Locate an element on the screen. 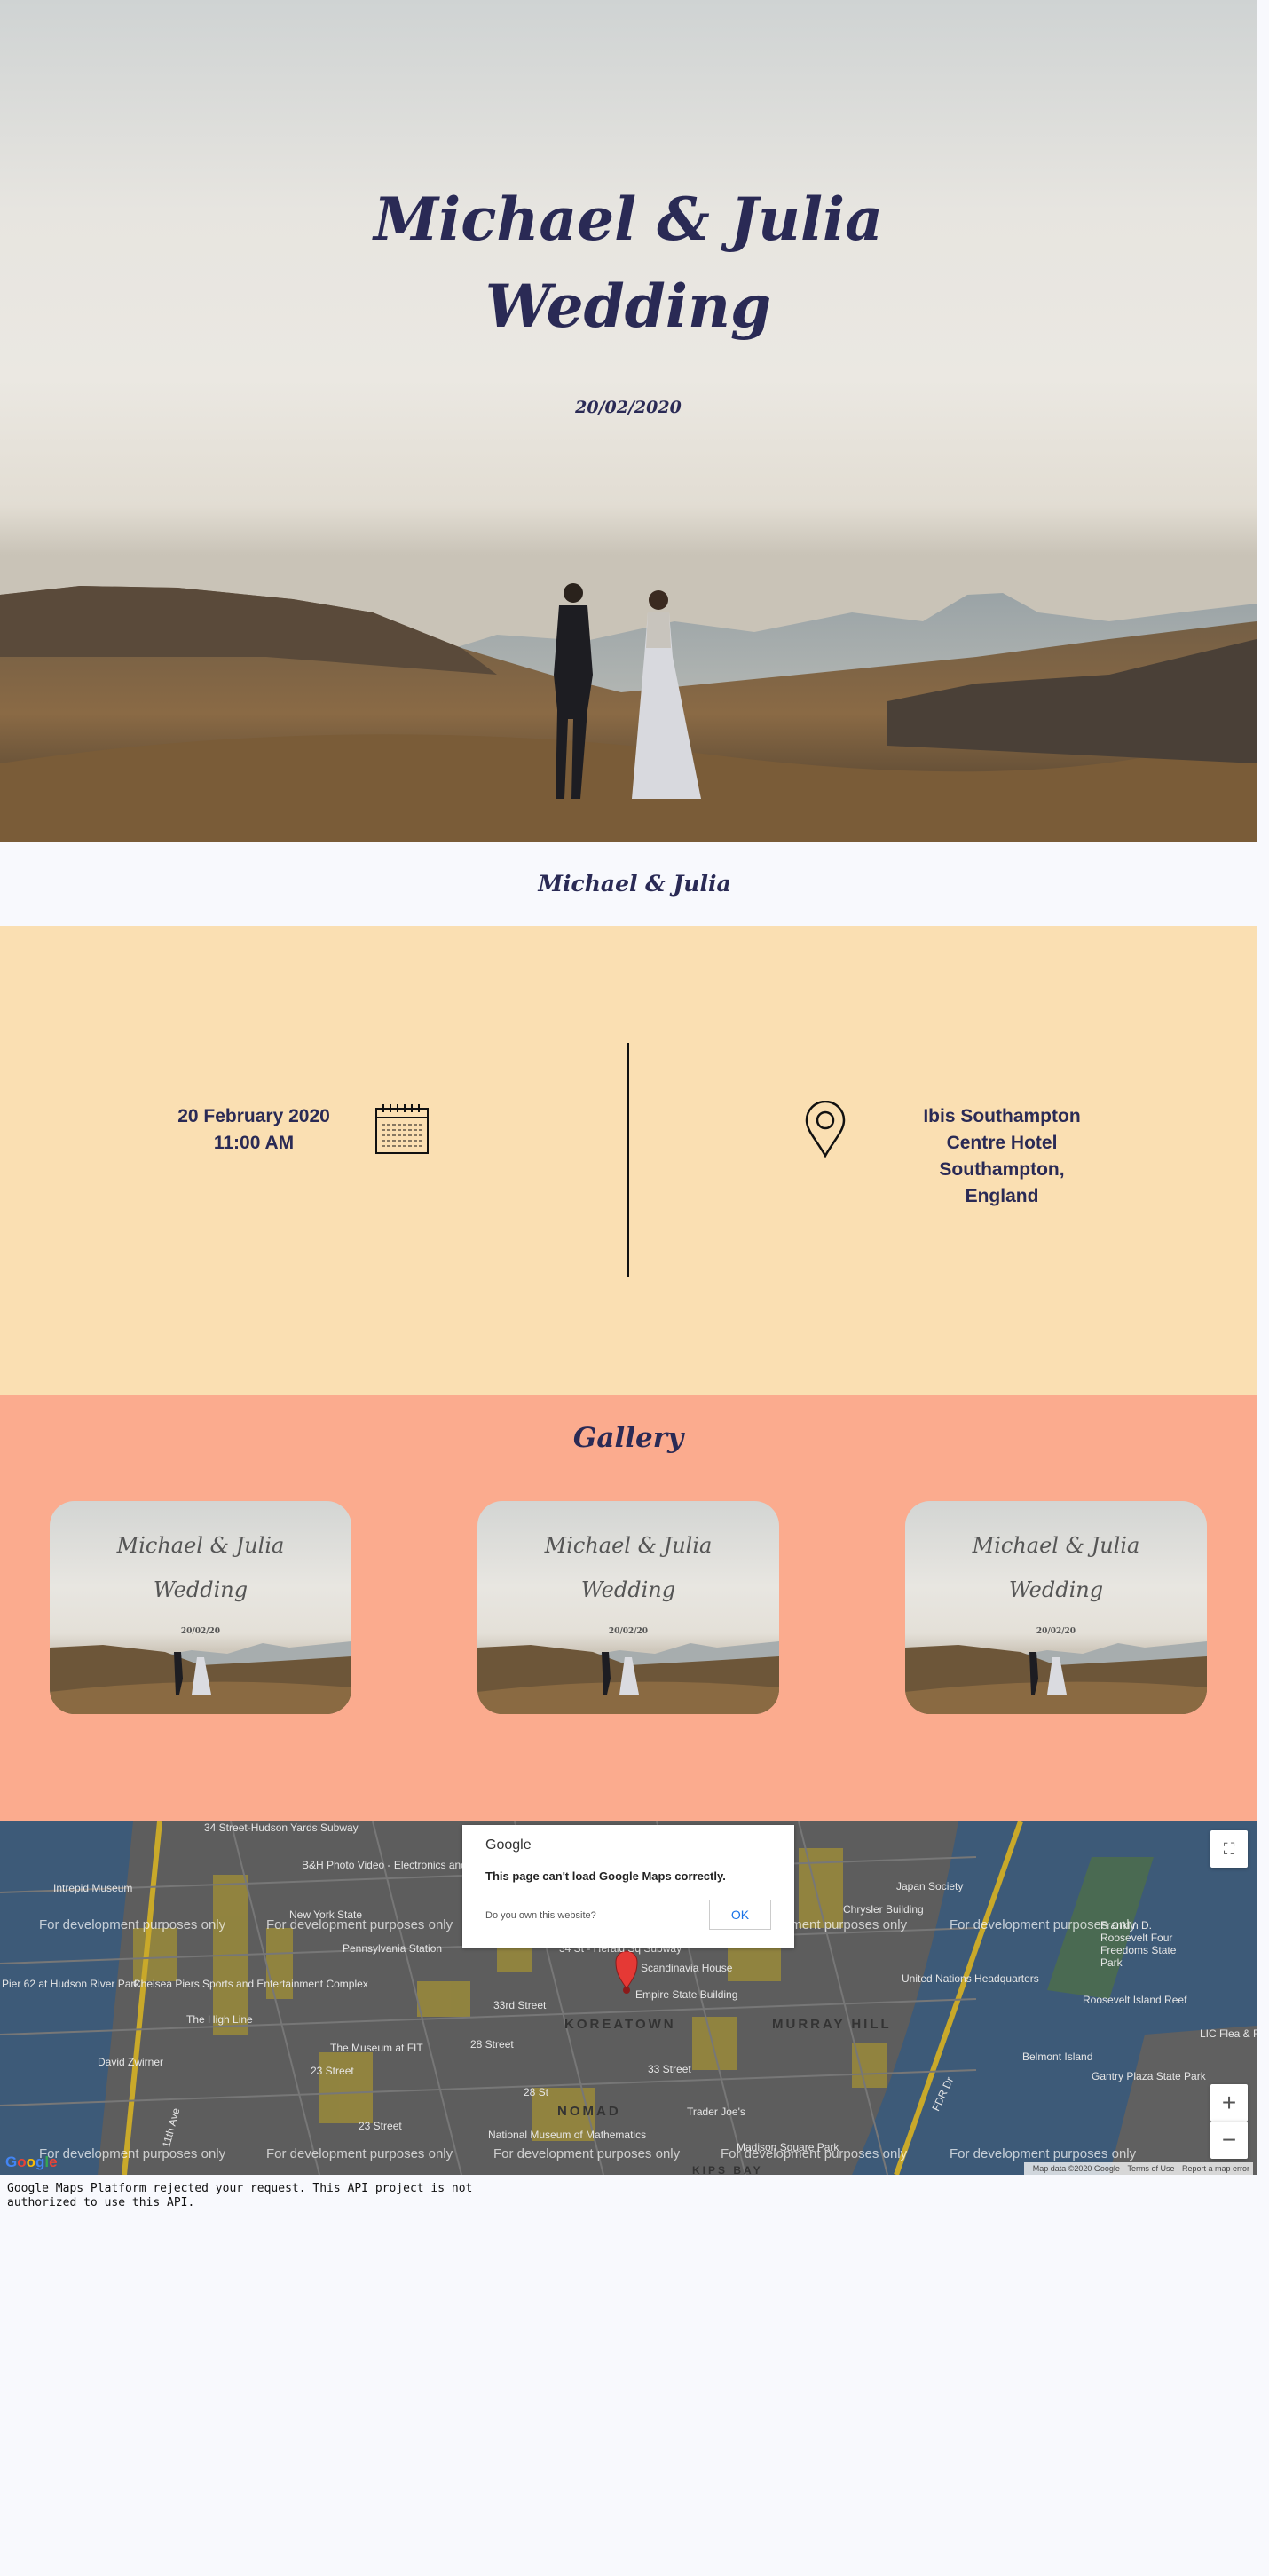  event-date: 20 February 2020 11:00 AM is located at coordinates (254, 1130).